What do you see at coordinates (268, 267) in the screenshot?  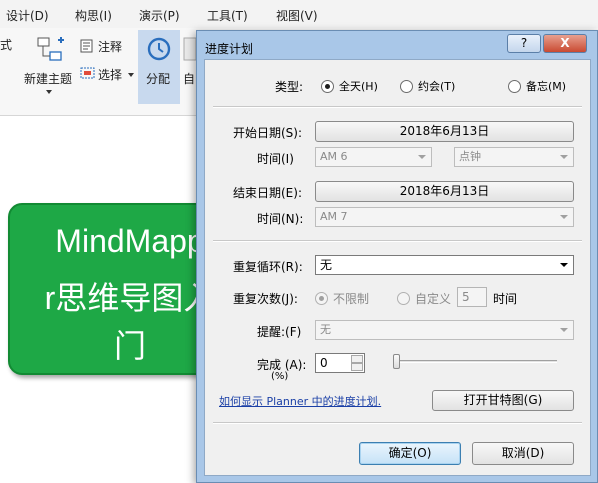 I see `recurrence-label: 重复循环(R):` at bounding box center [268, 267].